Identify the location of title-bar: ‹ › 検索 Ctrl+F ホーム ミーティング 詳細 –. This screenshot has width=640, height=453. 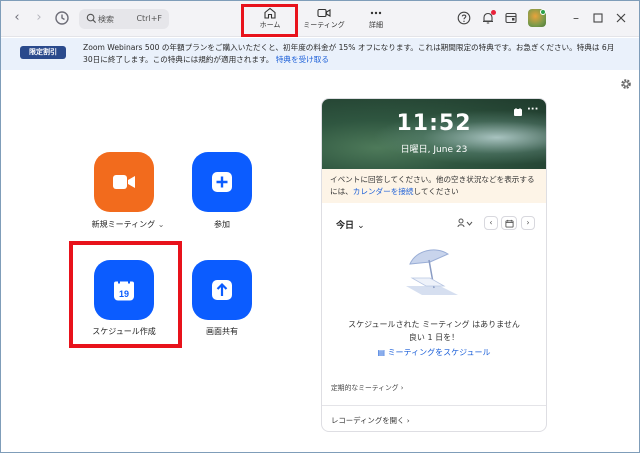
(320, 19).